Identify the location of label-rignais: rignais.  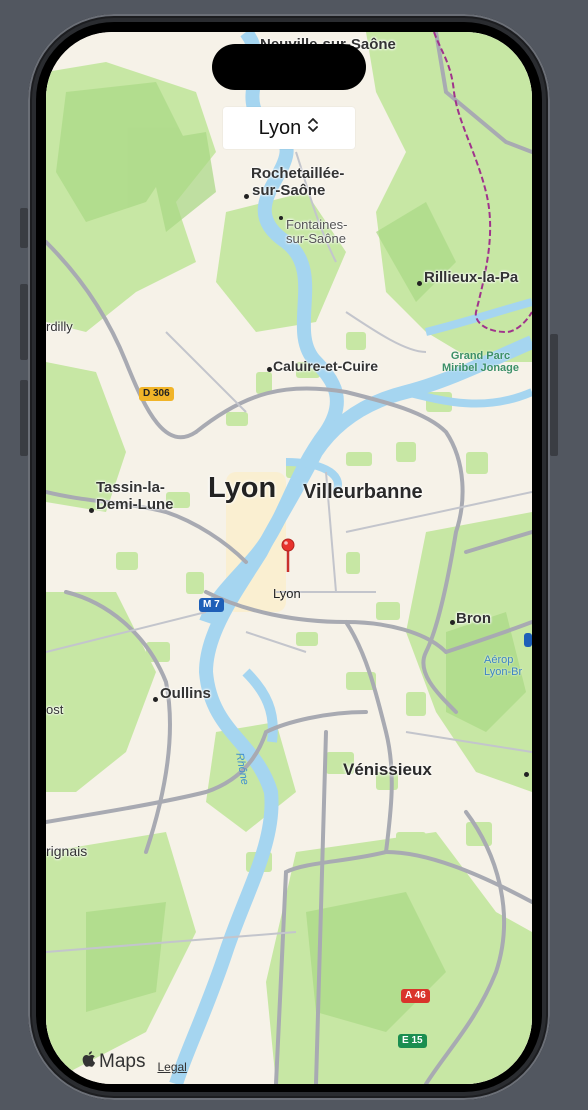
(67, 851).